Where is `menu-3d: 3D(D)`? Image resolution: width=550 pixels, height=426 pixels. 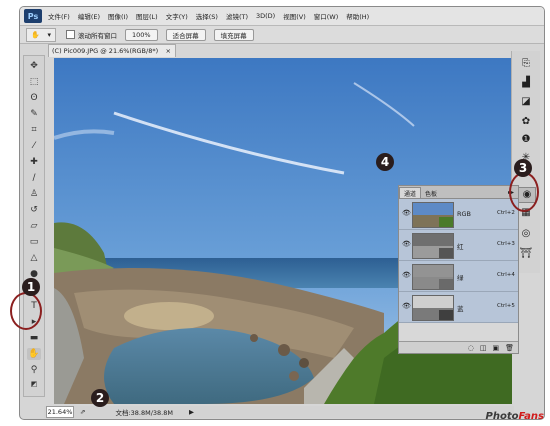
menu-3d: 3D(D) is located at coordinates (265, 16).